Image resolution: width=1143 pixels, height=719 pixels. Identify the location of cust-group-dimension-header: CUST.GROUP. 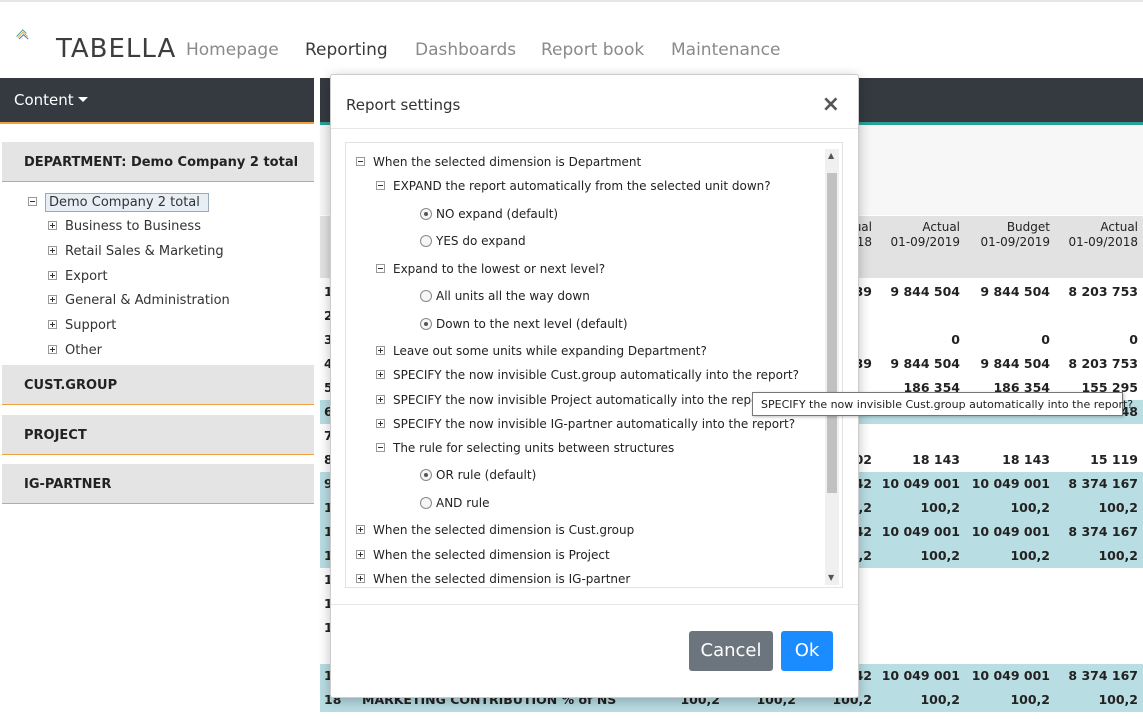
(158, 385).